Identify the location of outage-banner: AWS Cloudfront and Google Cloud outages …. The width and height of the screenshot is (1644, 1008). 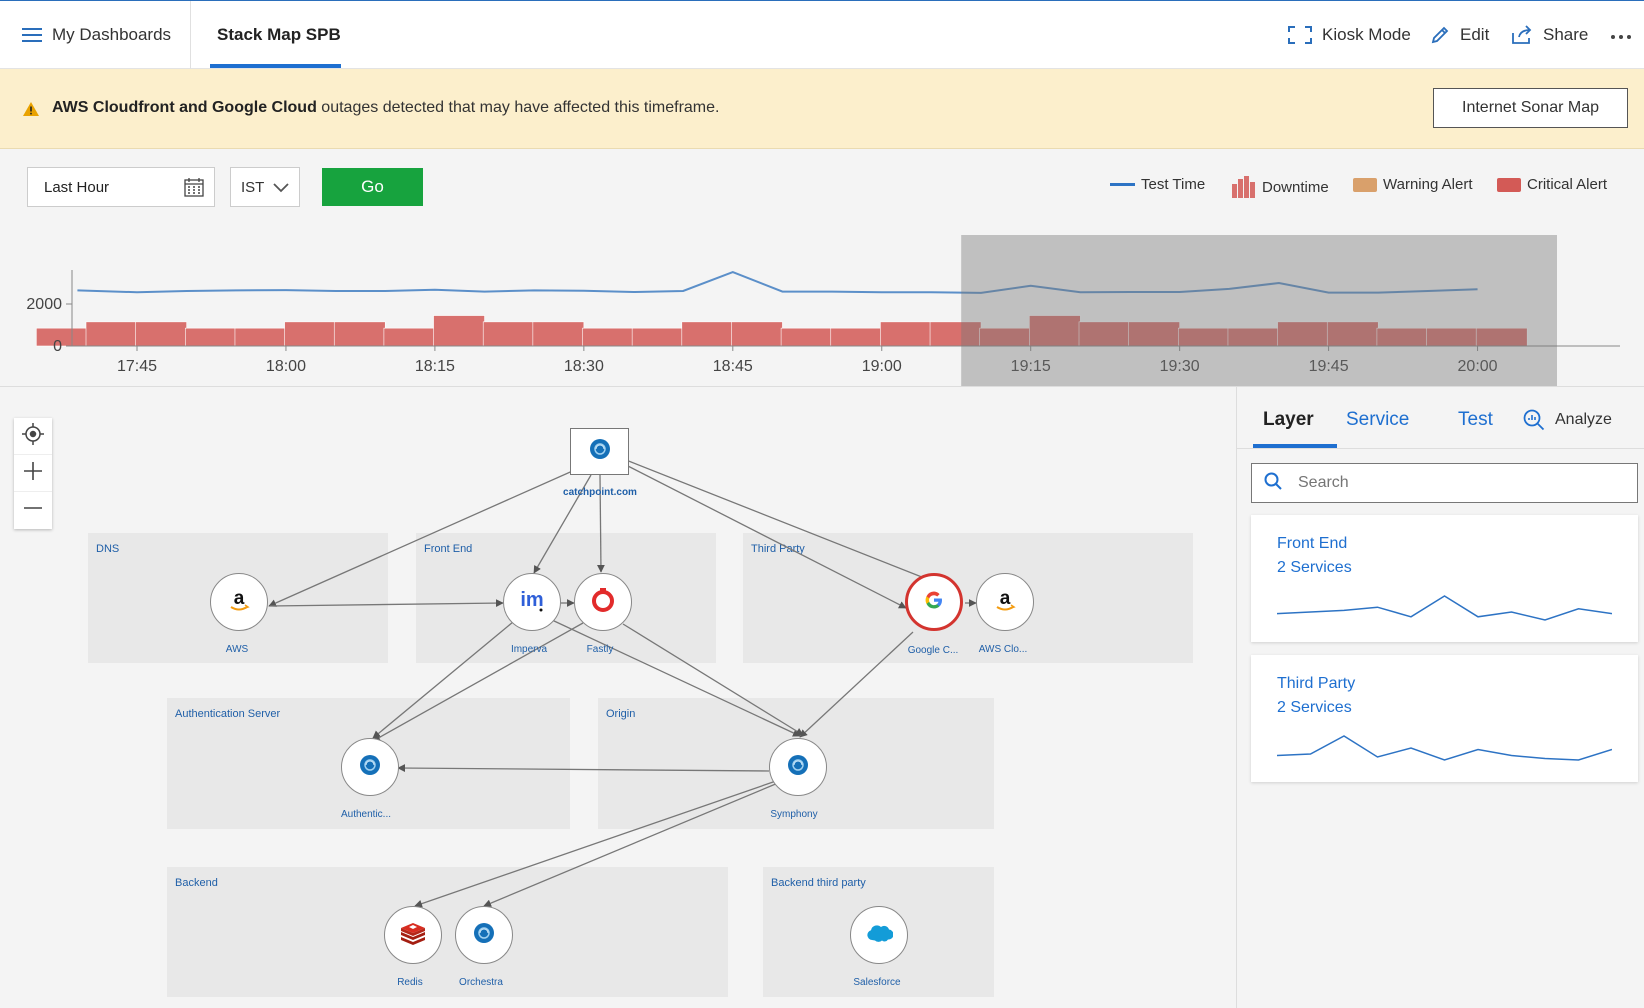
(822, 109).